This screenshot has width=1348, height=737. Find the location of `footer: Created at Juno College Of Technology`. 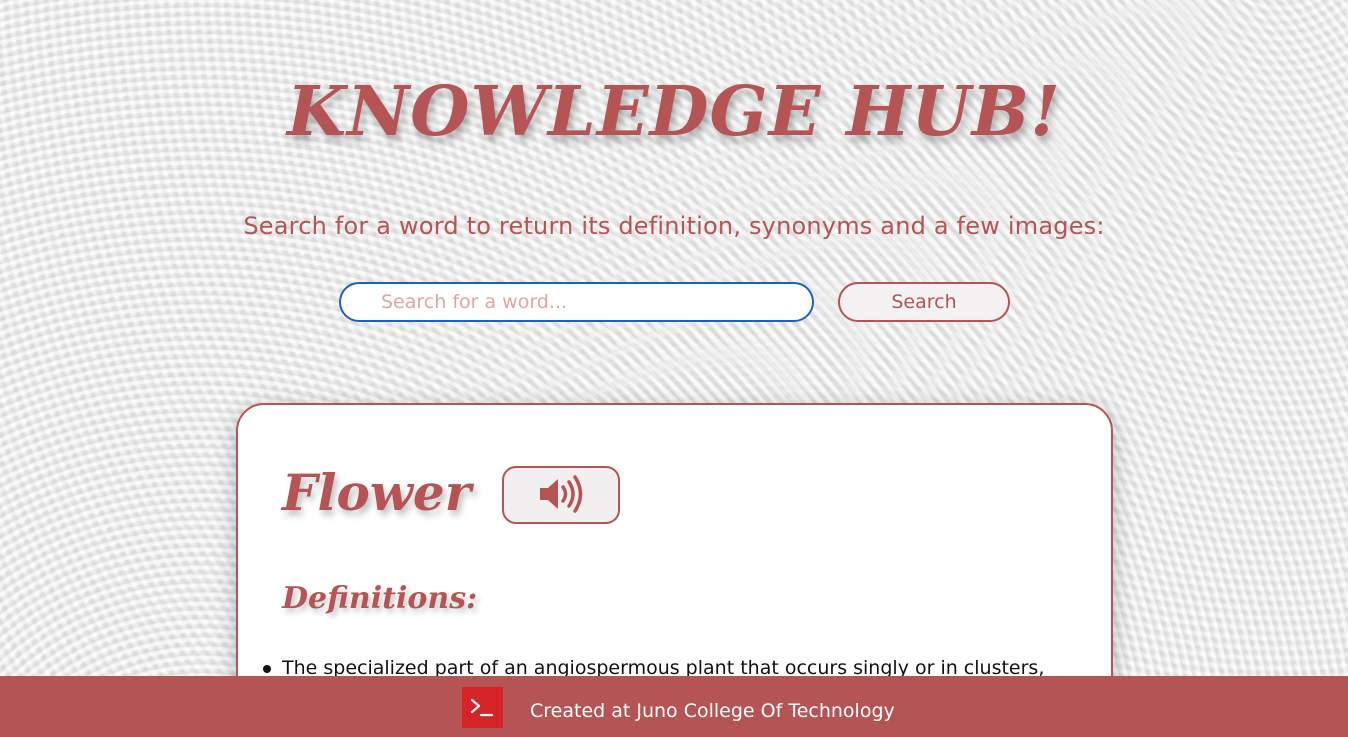

footer: Created at Juno College Of Technology is located at coordinates (674, 706).